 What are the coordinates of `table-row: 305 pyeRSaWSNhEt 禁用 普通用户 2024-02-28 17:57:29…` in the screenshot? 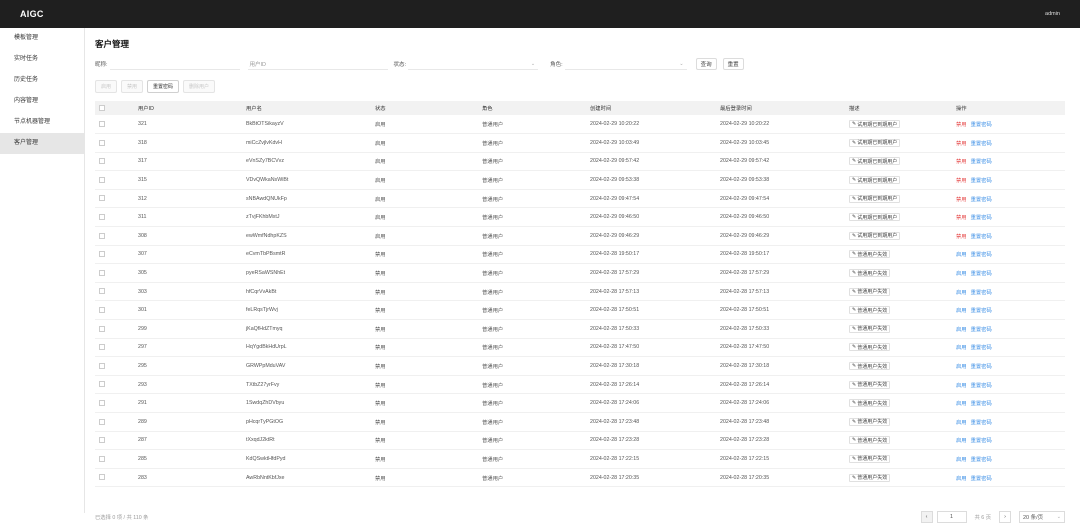 It's located at (580, 273).